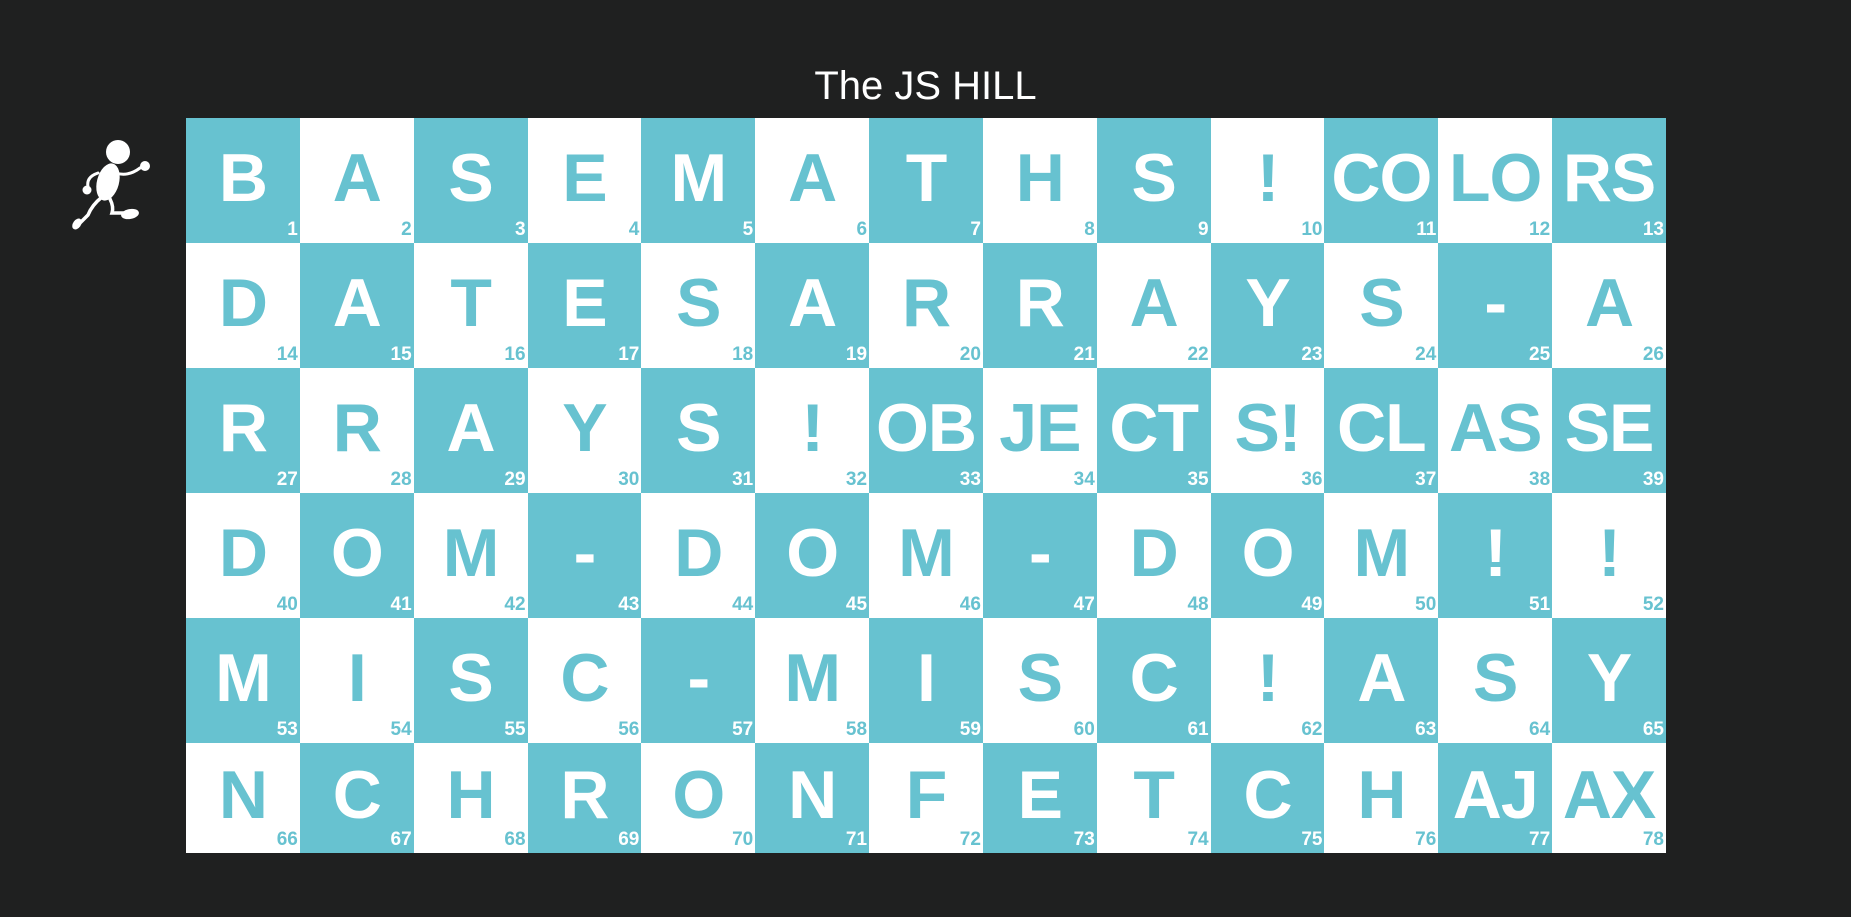  What do you see at coordinates (698, 305) in the screenshot?
I see `board-cell: S 18` at bounding box center [698, 305].